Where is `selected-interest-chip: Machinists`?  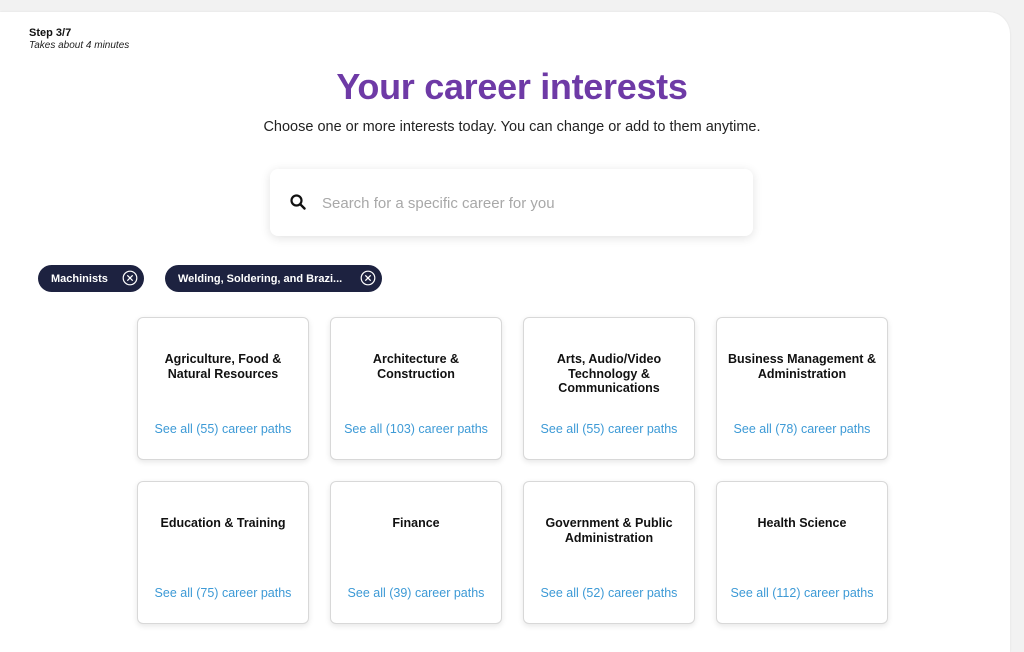
selected-interest-chip: Machinists is located at coordinates (91, 278).